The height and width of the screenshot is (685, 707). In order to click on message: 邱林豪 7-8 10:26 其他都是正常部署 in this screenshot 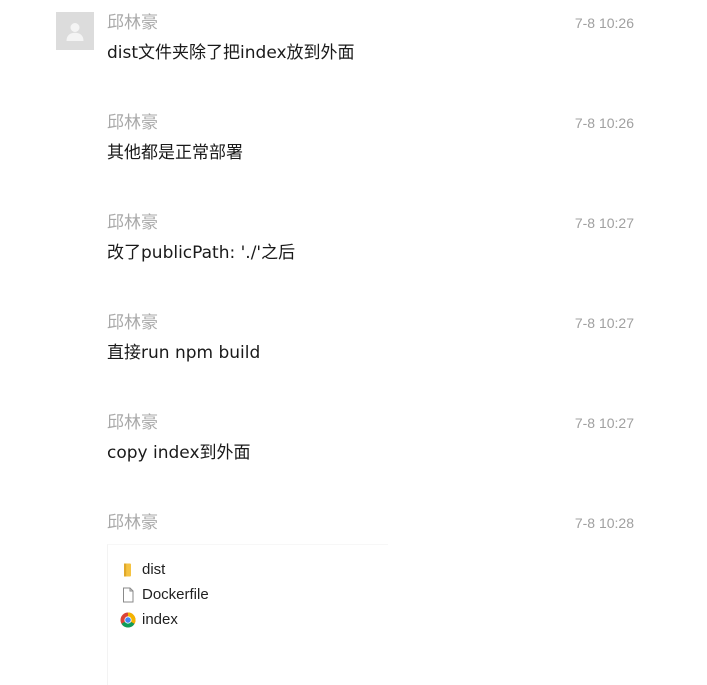, I will do `click(372, 138)`.